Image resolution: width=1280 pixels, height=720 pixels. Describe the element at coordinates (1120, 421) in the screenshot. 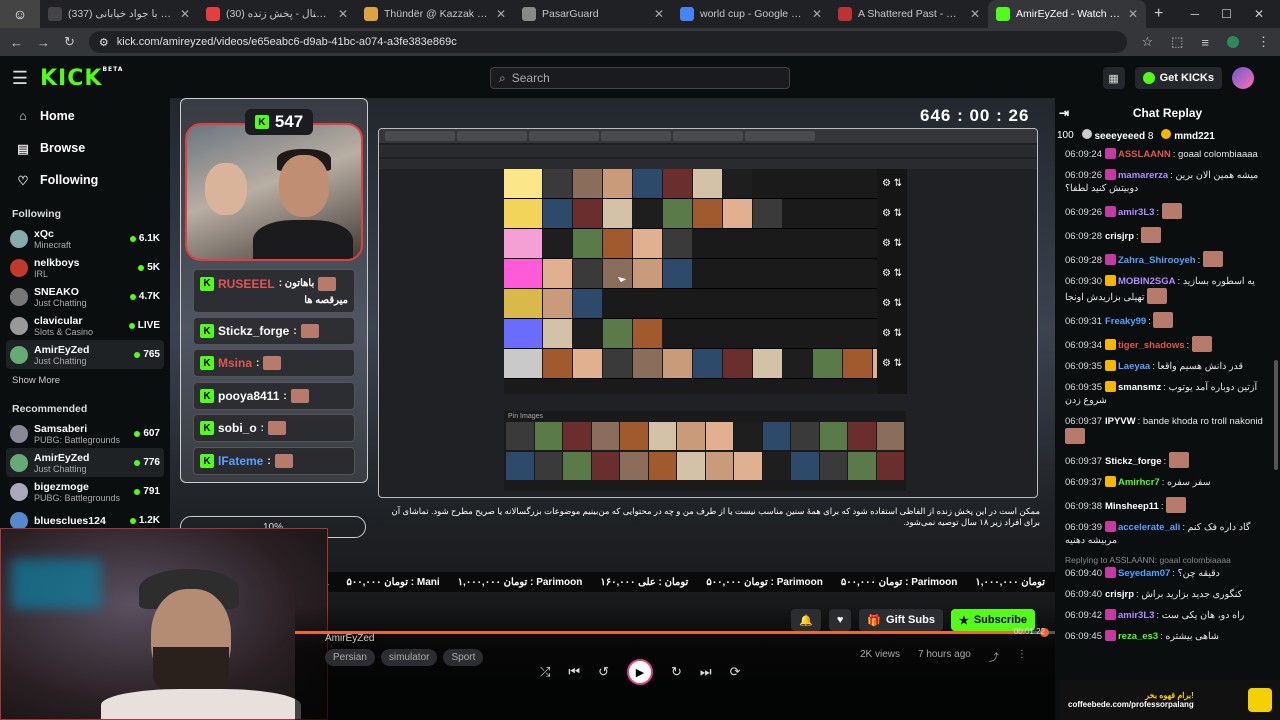

I see `chat-username: IPYVW` at that location.